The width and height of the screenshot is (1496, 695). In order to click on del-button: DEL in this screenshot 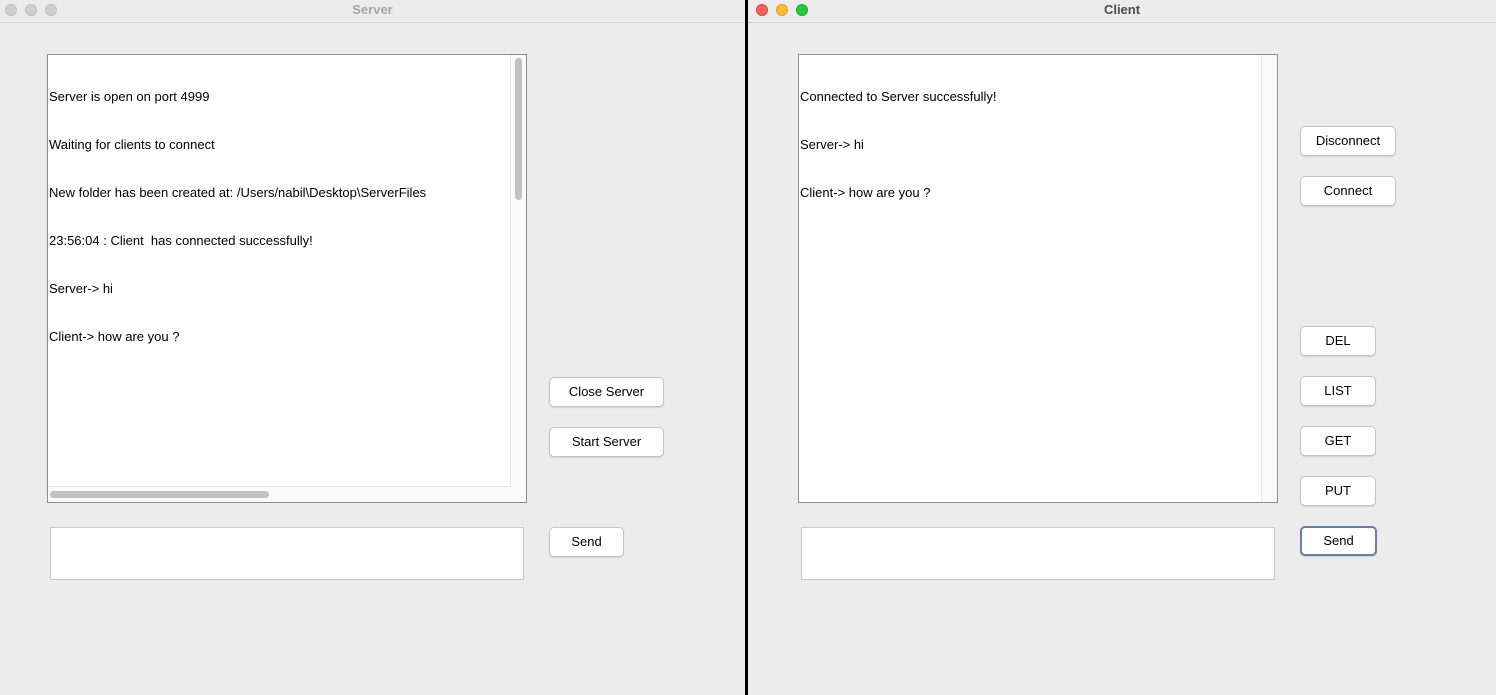, I will do `click(1338, 341)`.